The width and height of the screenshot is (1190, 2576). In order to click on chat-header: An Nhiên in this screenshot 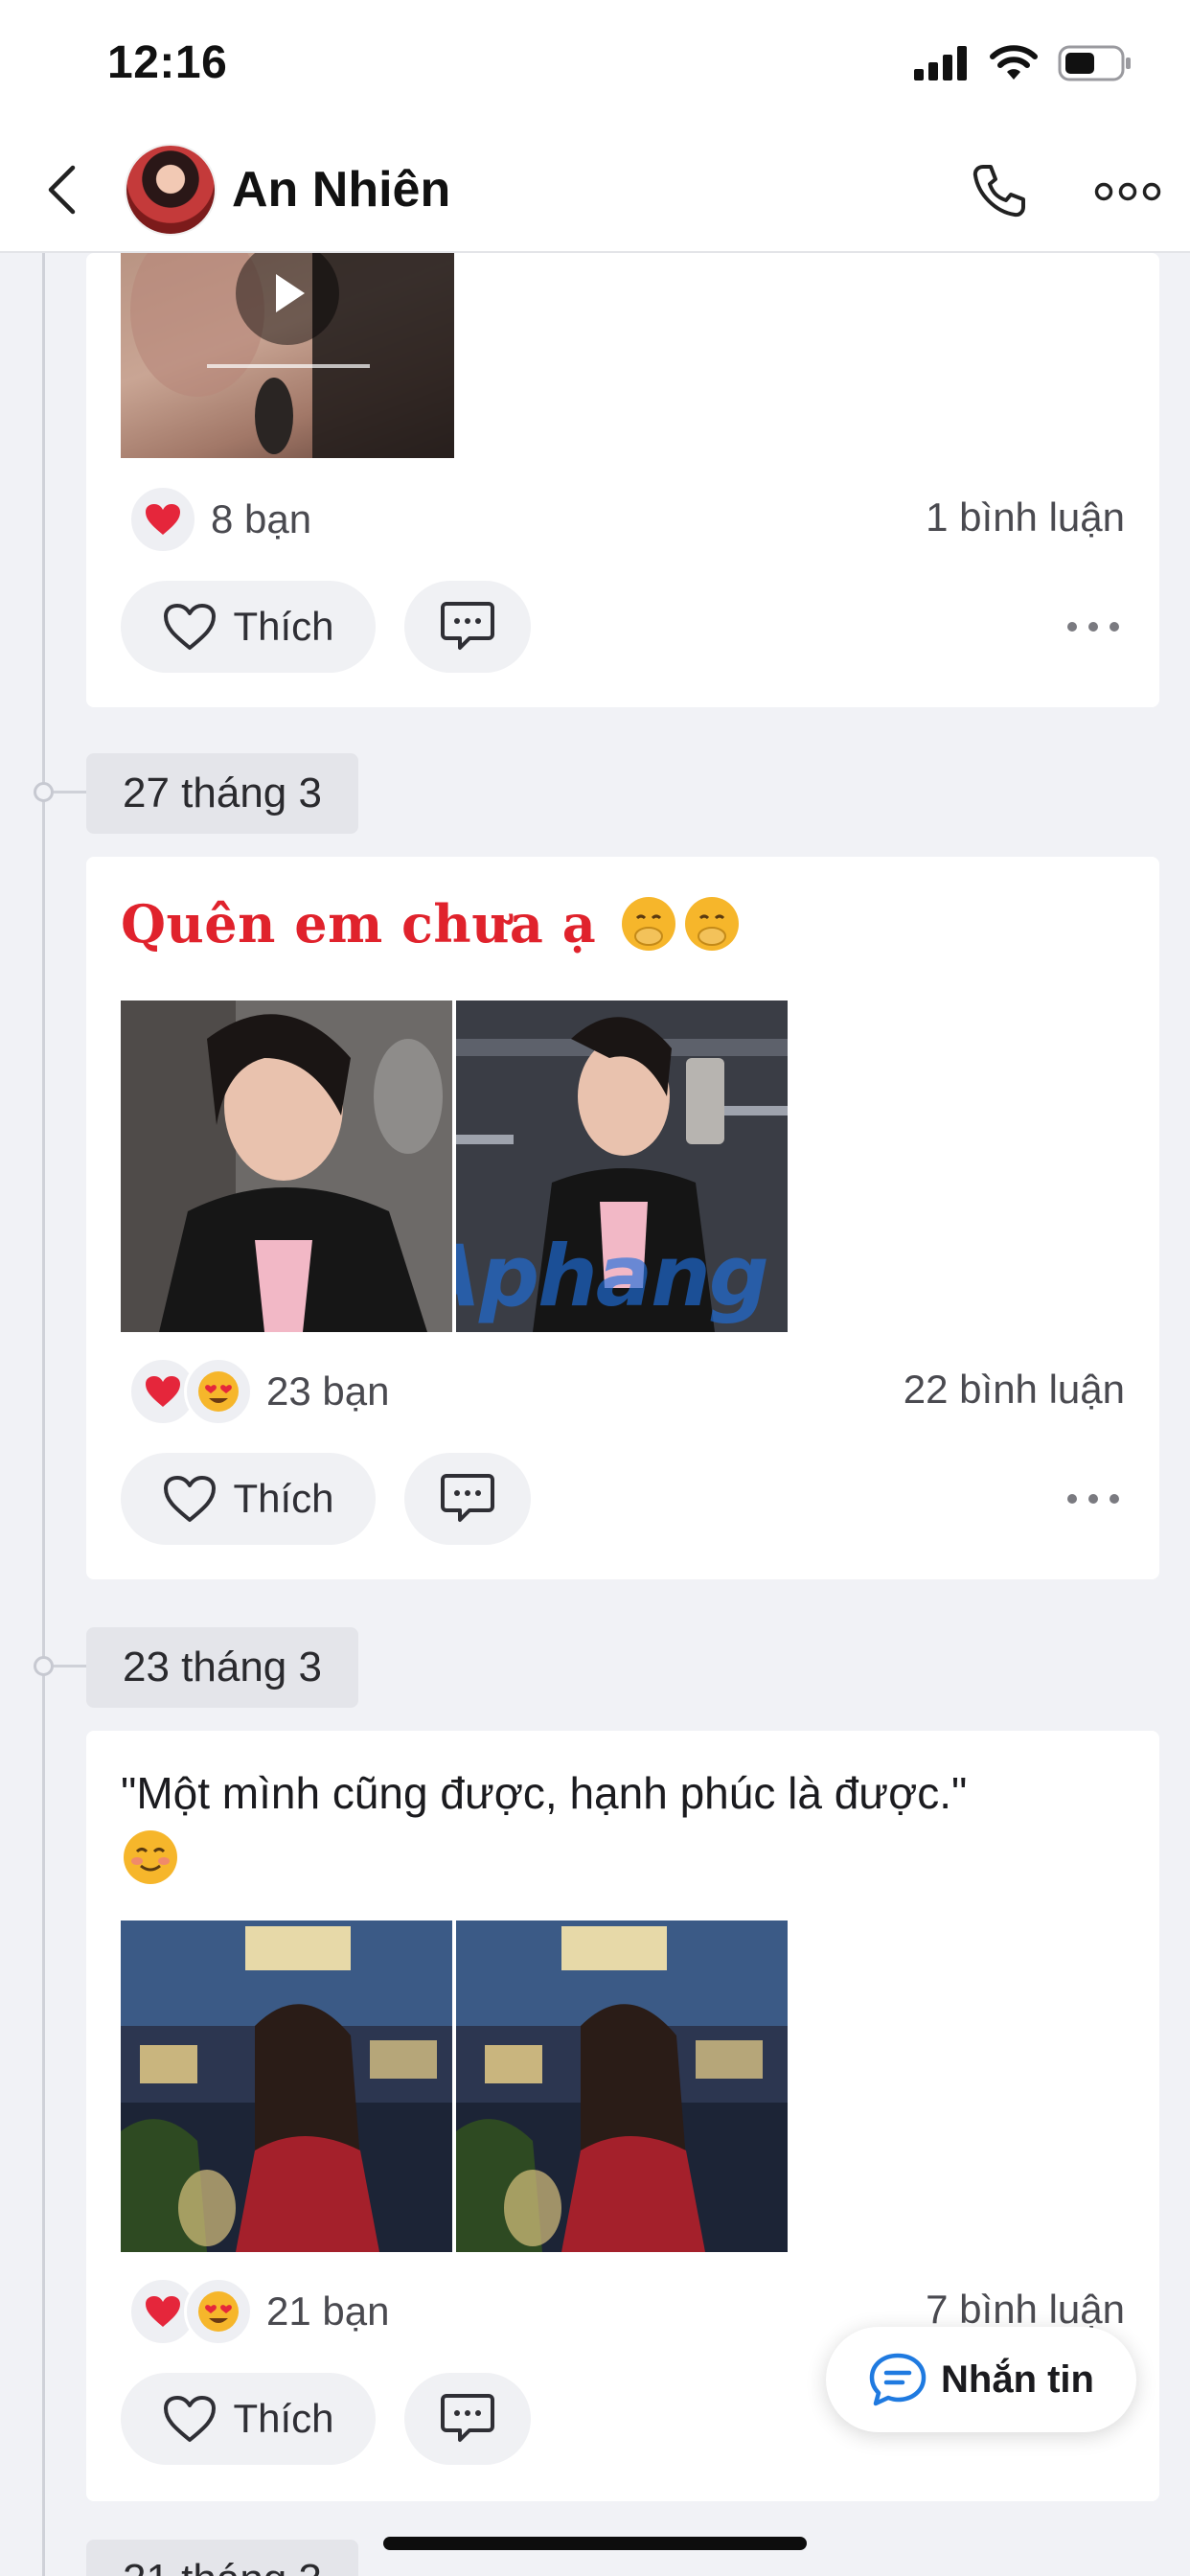, I will do `click(595, 189)`.